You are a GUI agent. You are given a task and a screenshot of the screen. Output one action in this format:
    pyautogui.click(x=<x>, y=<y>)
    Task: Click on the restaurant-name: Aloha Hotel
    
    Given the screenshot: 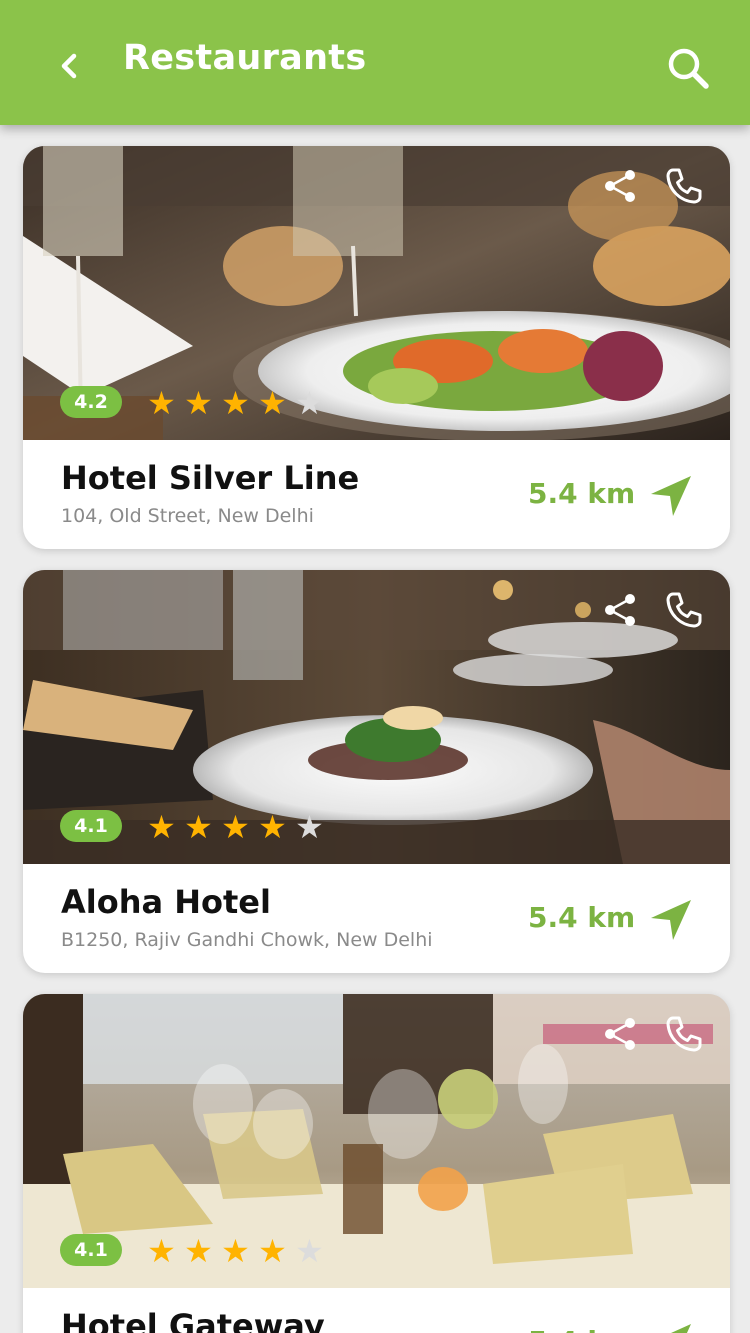 What is the action you would take?
    pyautogui.click(x=166, y=902)
    